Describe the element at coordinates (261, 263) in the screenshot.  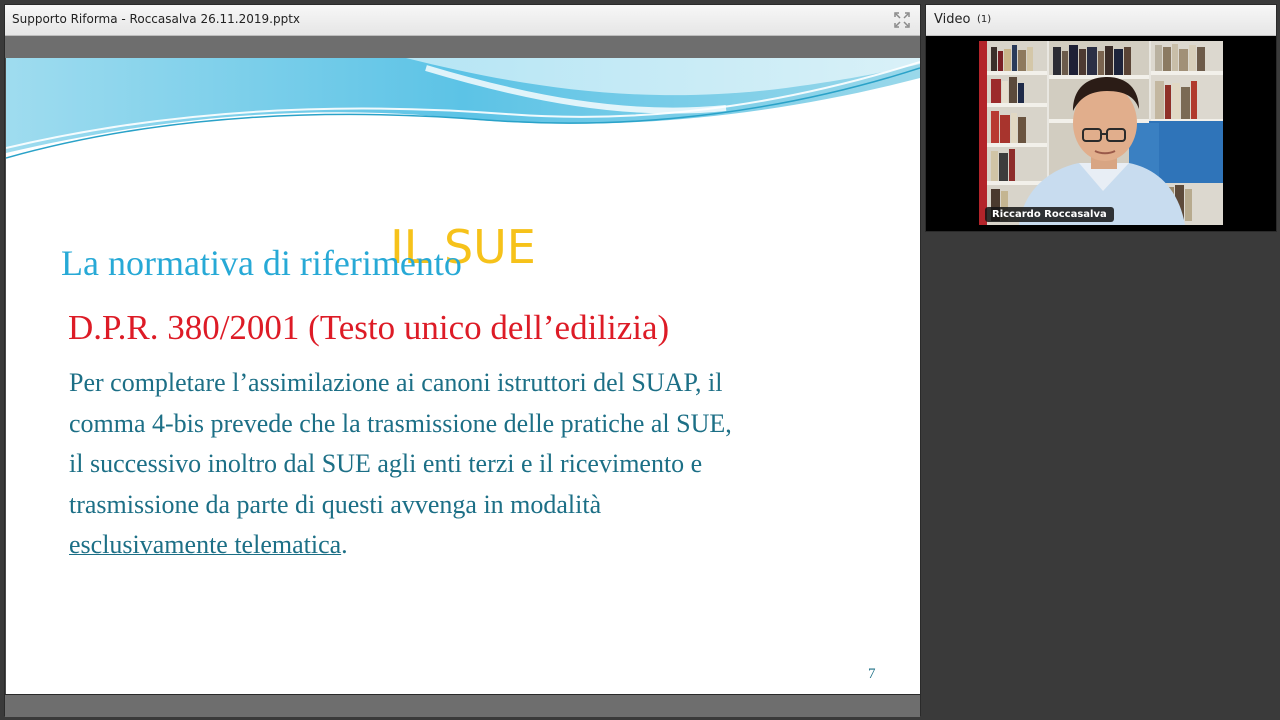
I see `slide-subtitle: La normativa di riferimento` at that location.